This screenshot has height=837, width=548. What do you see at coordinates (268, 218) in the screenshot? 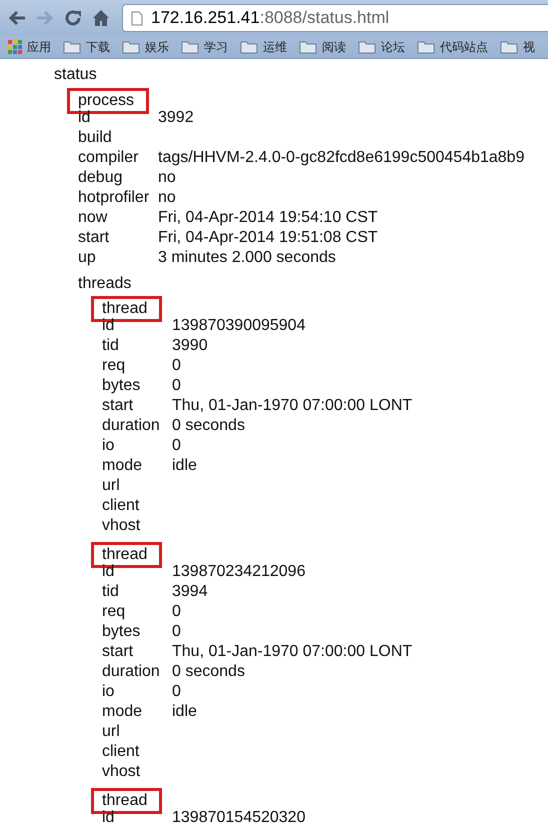
I see `field-value: Fri, 04-Apr-2014 19:54:10 CST` at bounding box center [268, 218].